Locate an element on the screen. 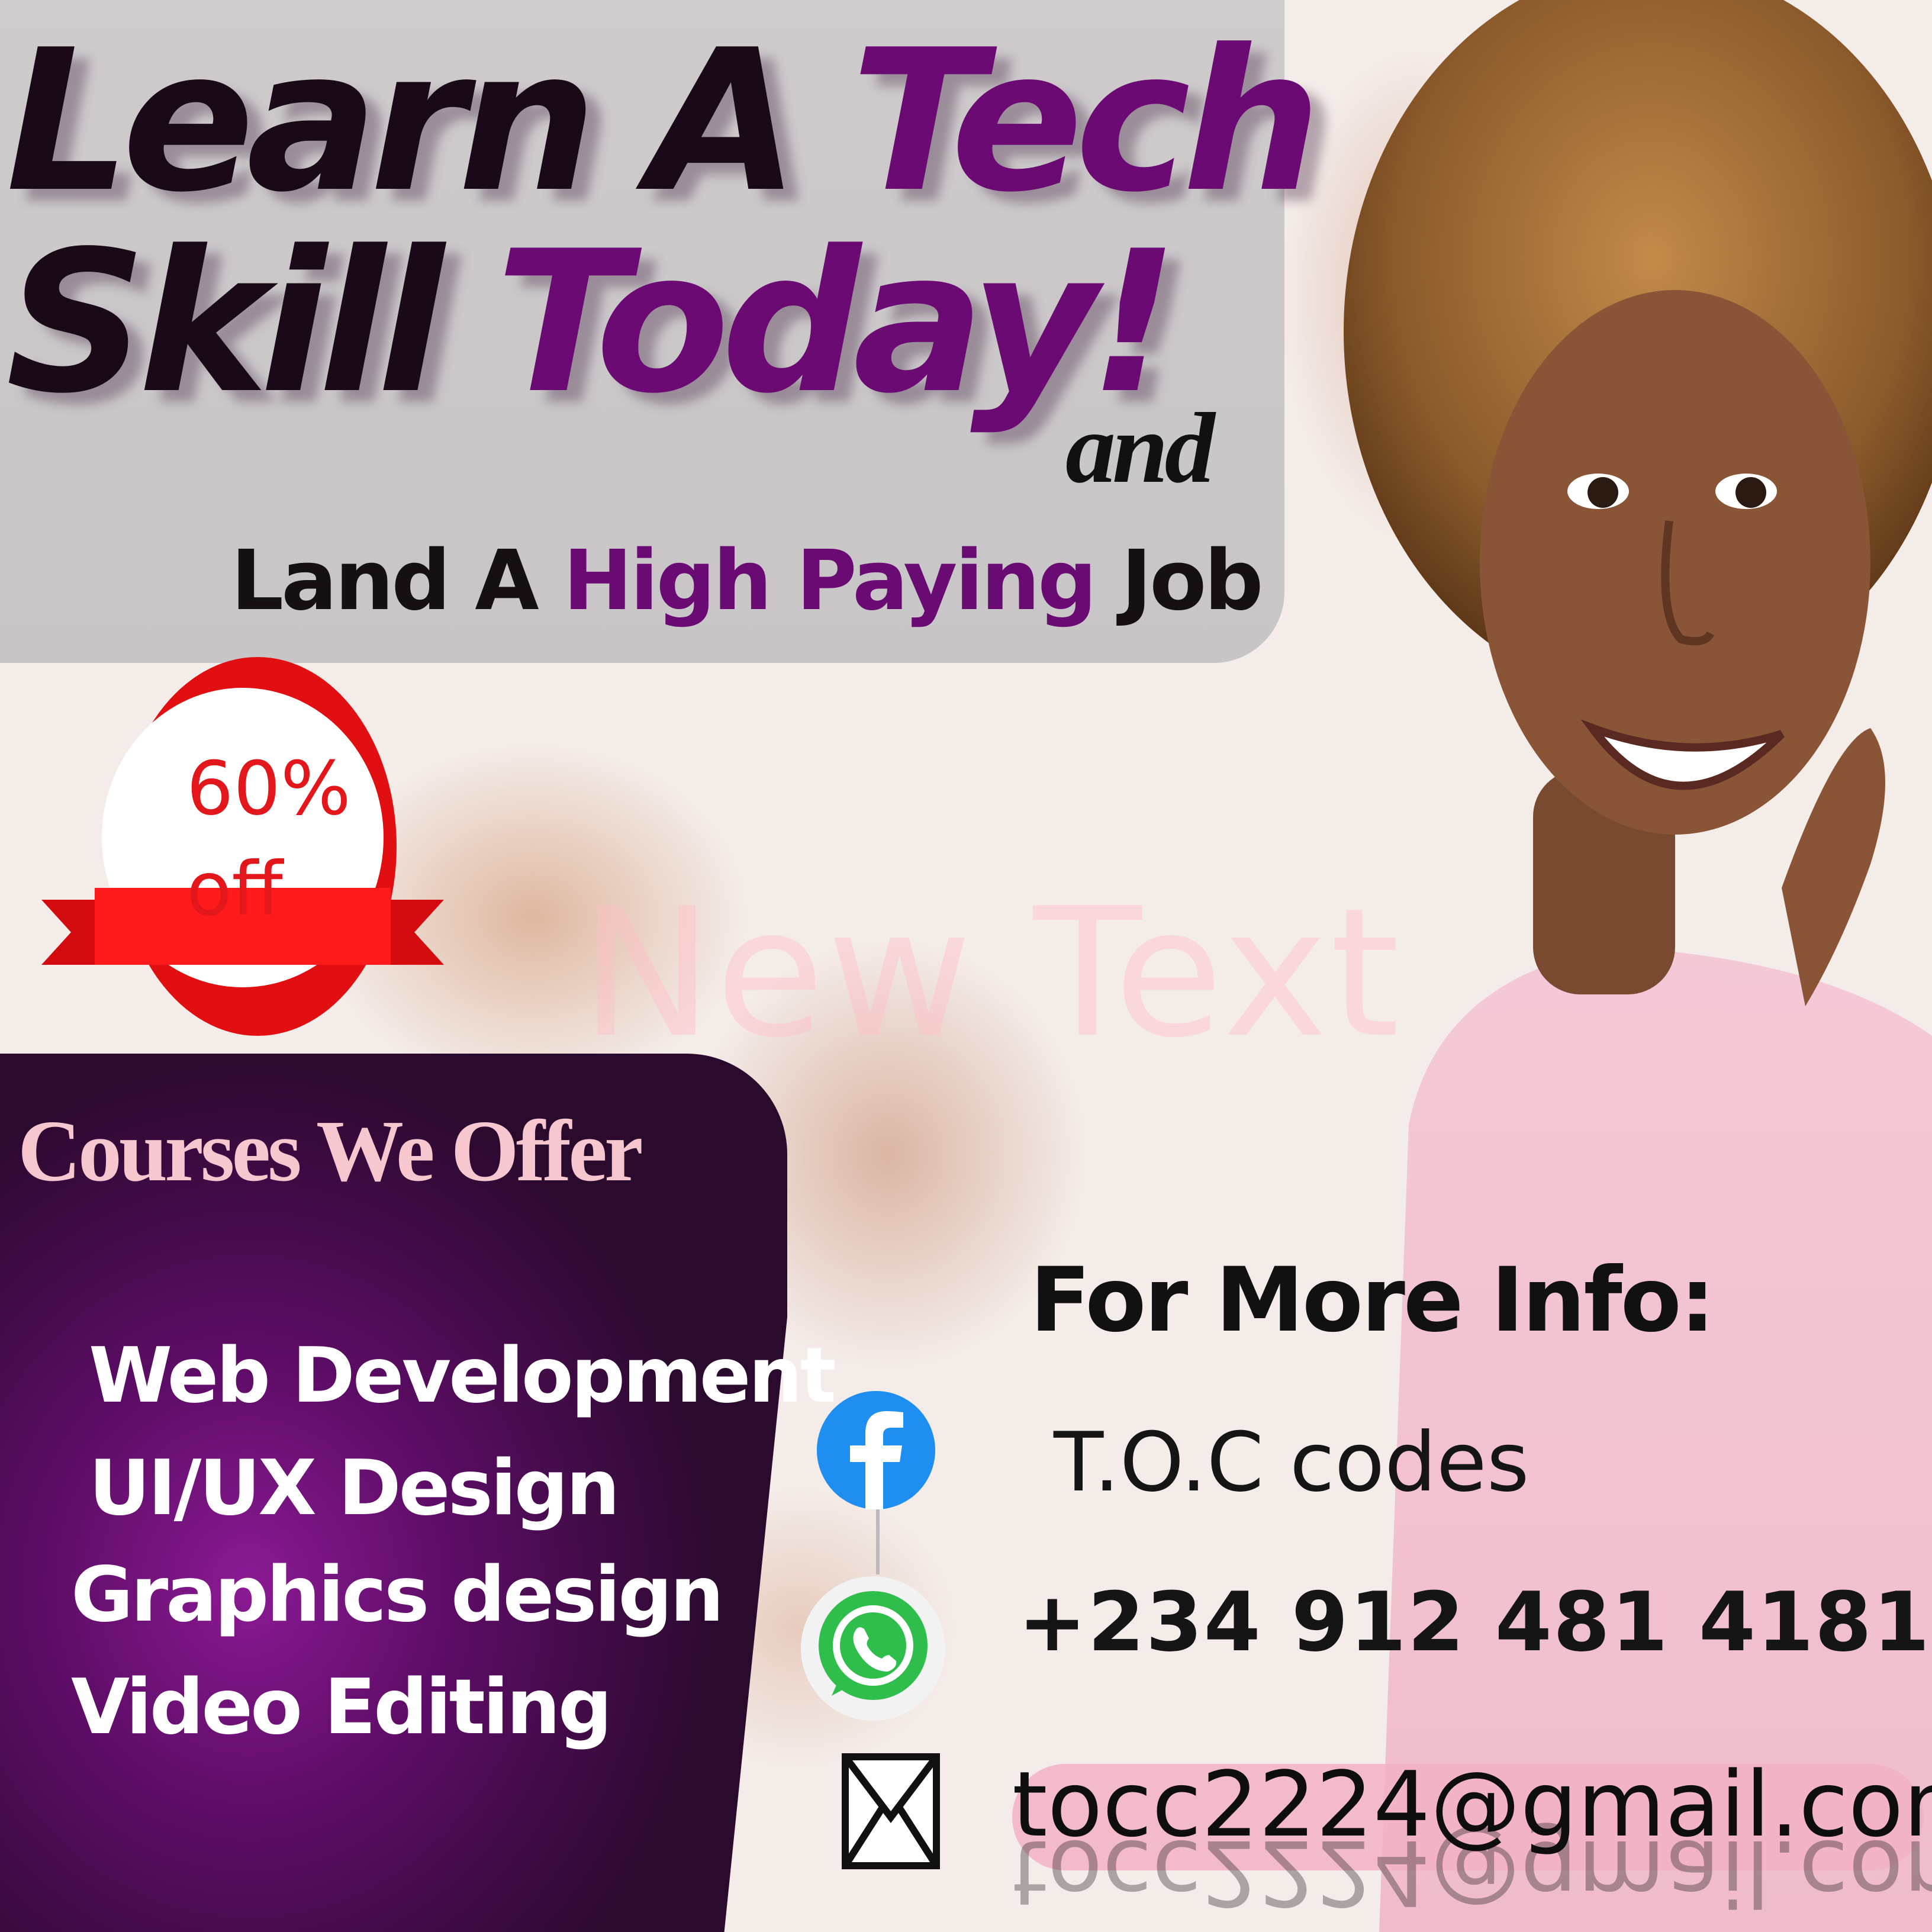 The image size is (1932, 1932). subheadline-part-1: Land A is located at coordinates (397, 581).